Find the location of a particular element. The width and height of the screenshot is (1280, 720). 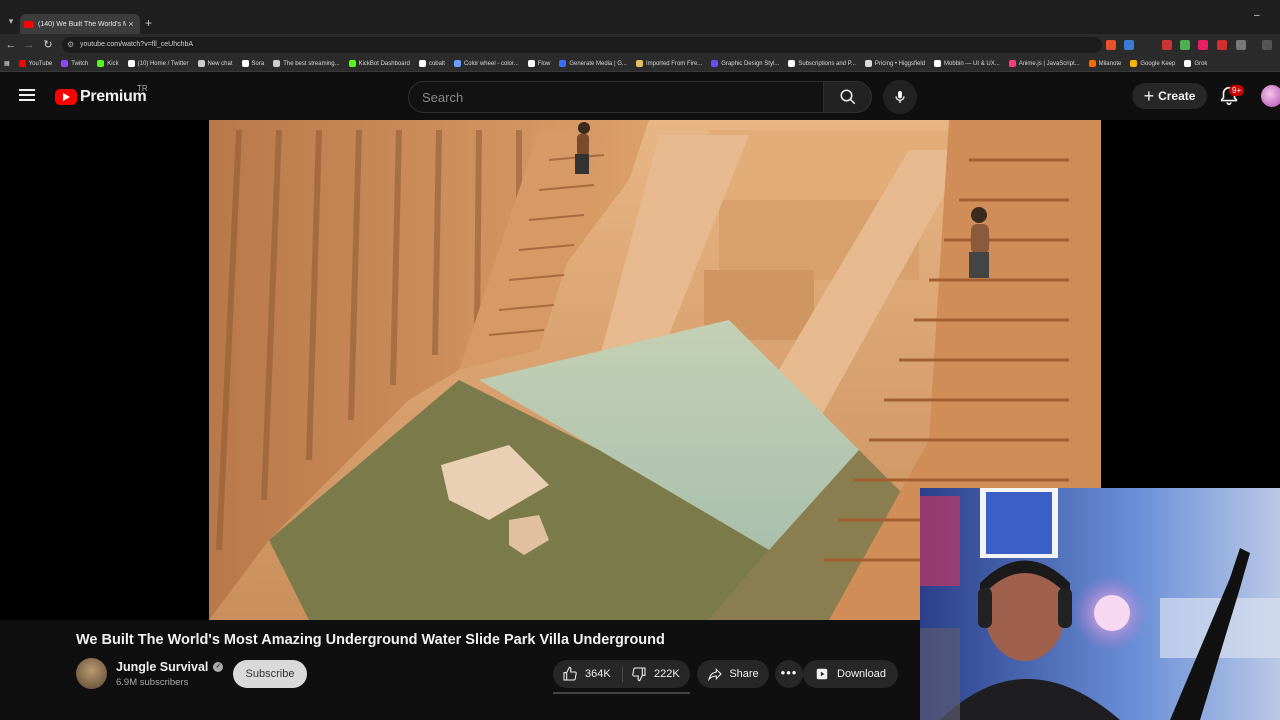

youtube-header: Premium TR + Create 9+ is located at coordinates (640, 96).